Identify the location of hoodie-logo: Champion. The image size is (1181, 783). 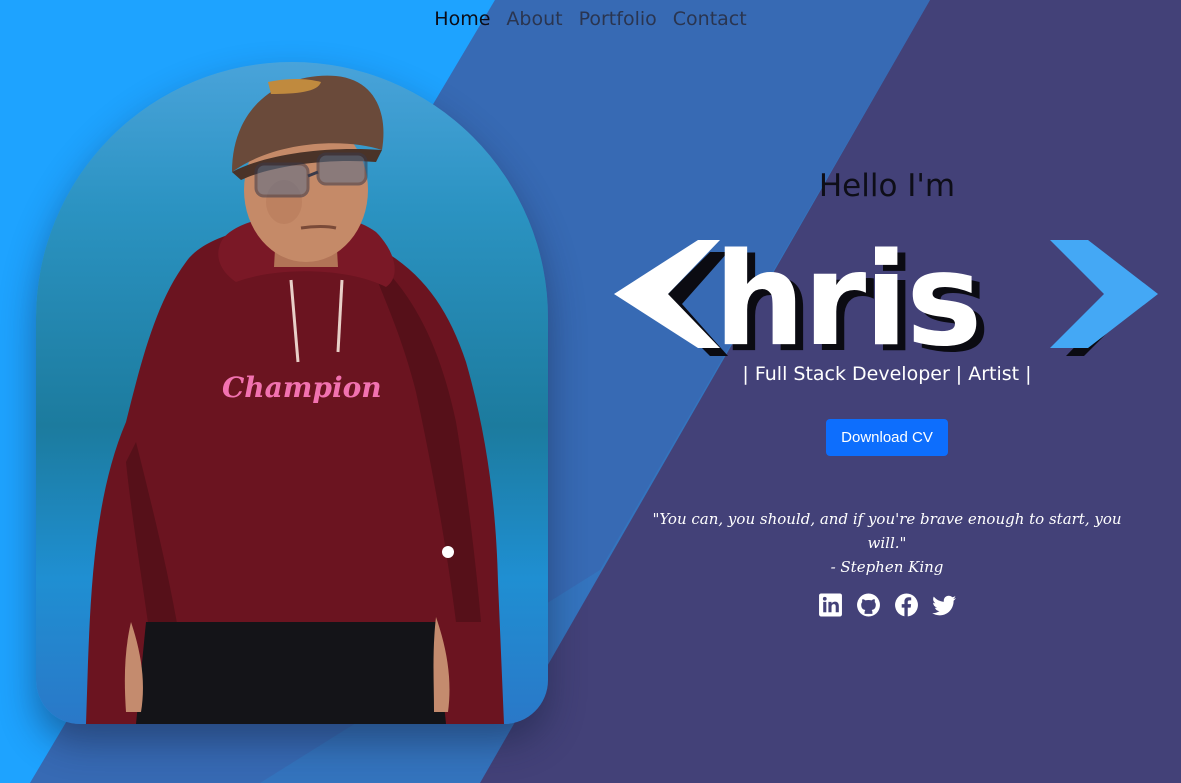
(302, 387).